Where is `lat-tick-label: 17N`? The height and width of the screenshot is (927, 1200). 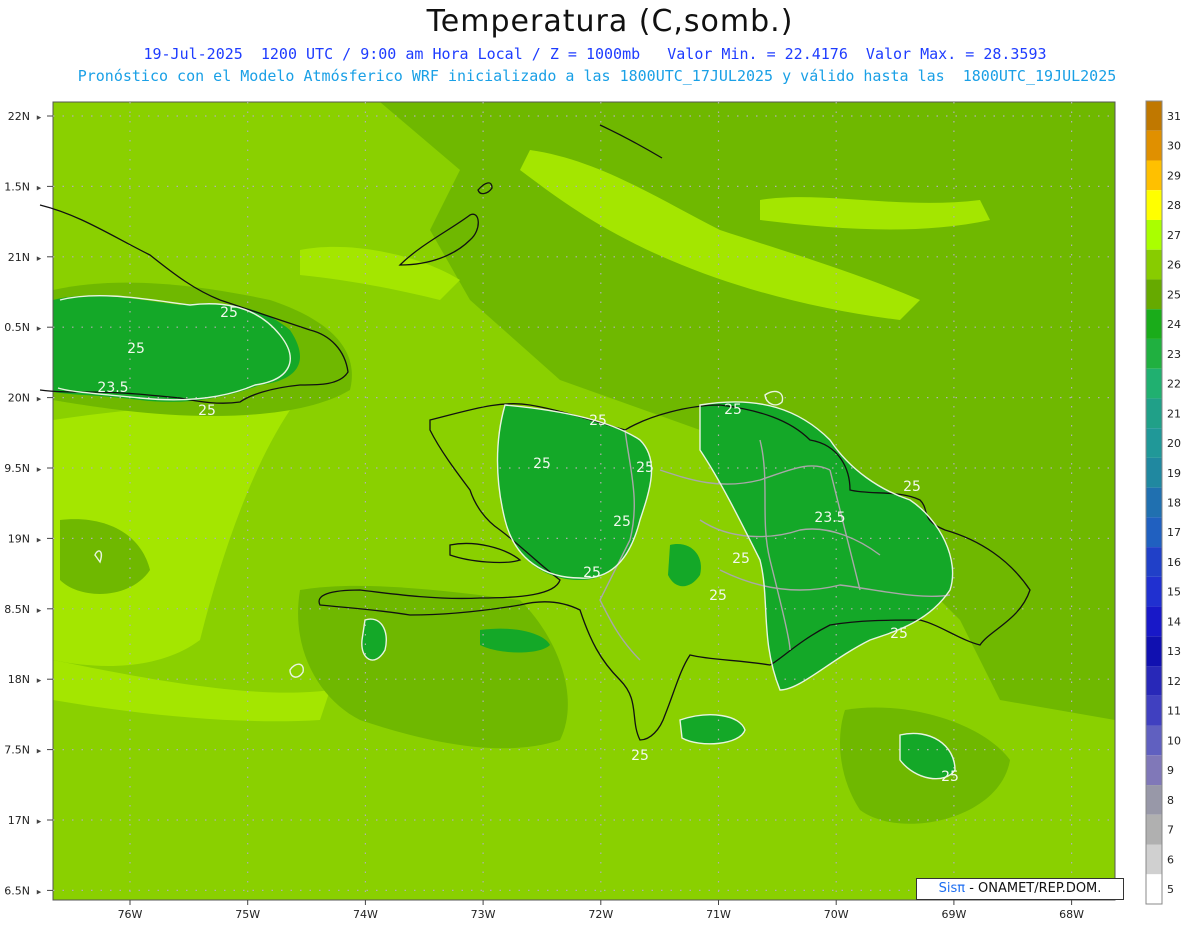 lat-tick-label: 17N is located at coordinates (19, 820).